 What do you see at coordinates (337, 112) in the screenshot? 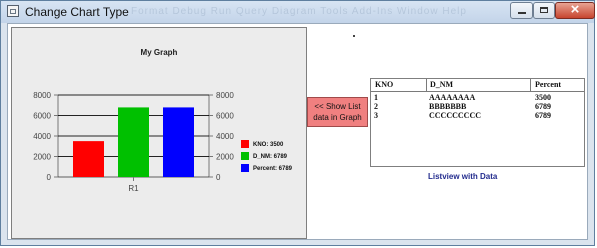
I see `show-list-data-in-graph-button: << Show List data in Graph` at bounding box center [337, 112].